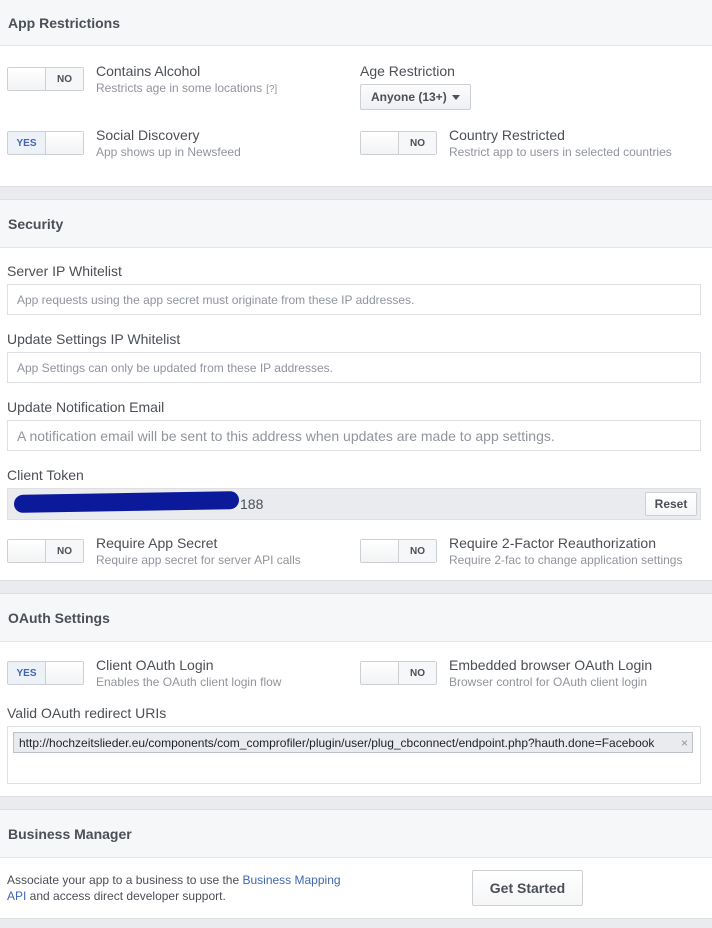 This screenshot has height=928, width=712. What do you see at coordinates (179, 88) in the screenshot?
I see `desc-text: Restricts age in some locations` at bounding box center [179, 88].